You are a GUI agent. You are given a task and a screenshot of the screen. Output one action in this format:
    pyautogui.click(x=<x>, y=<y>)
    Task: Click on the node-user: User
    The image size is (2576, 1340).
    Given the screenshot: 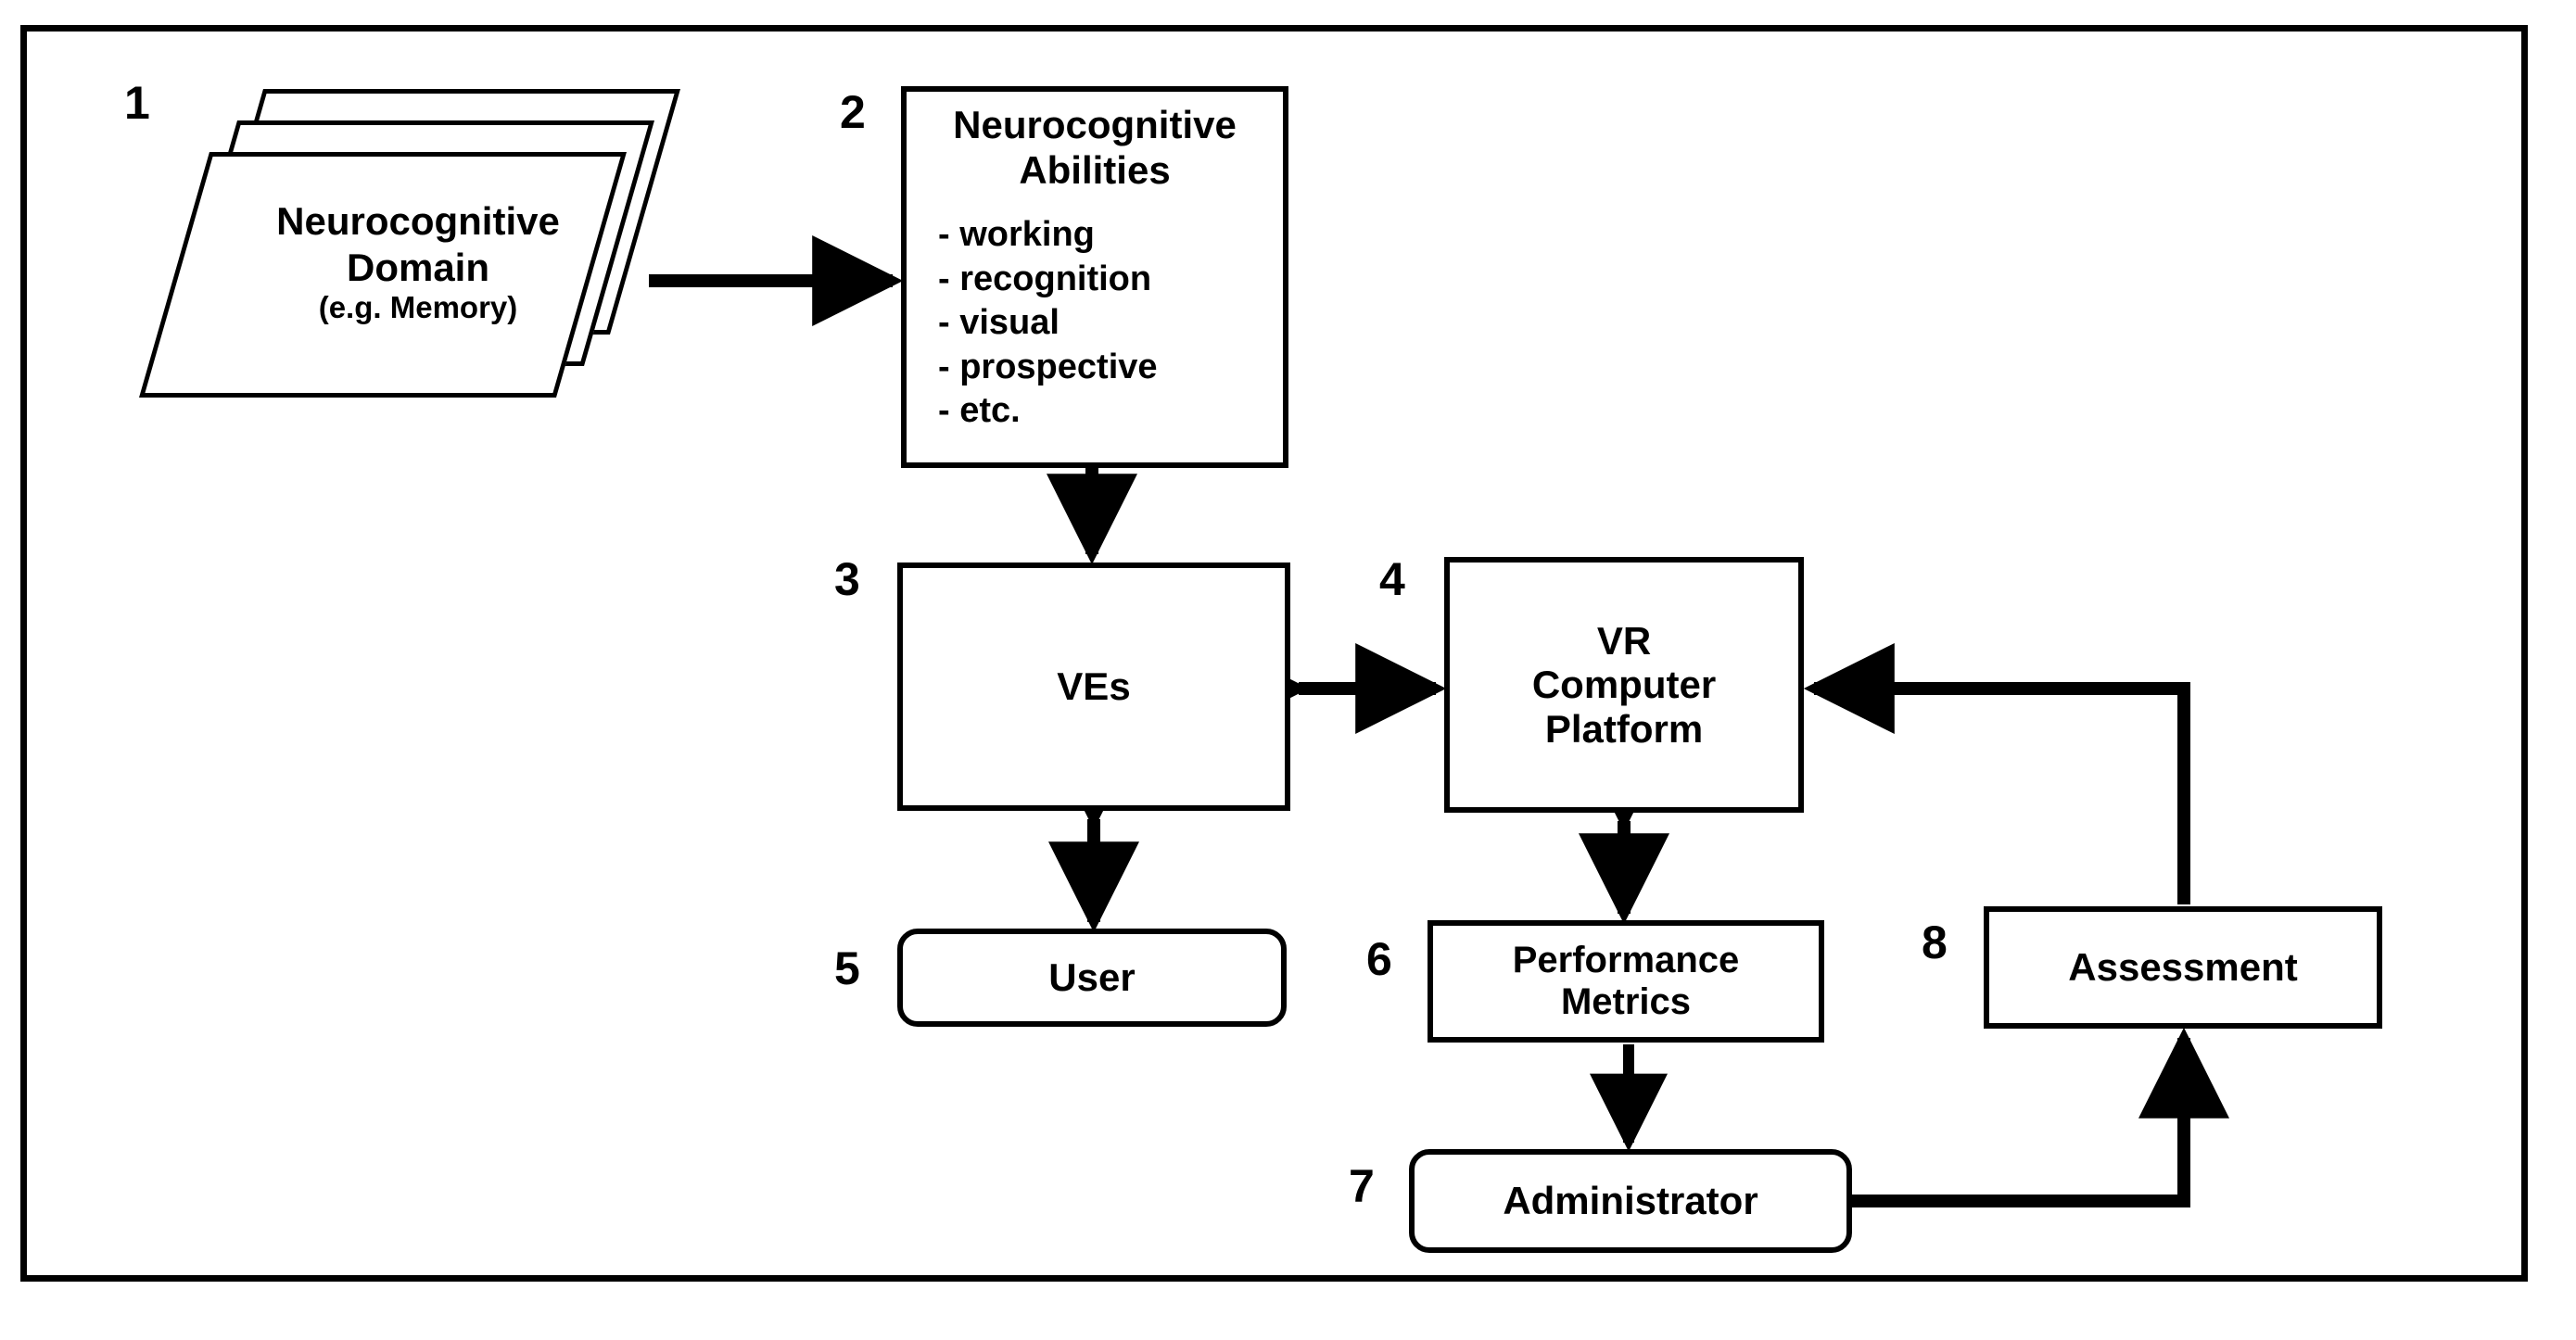 What is the action you would take?
    pyautogui.click(x=1092, y=978)
    